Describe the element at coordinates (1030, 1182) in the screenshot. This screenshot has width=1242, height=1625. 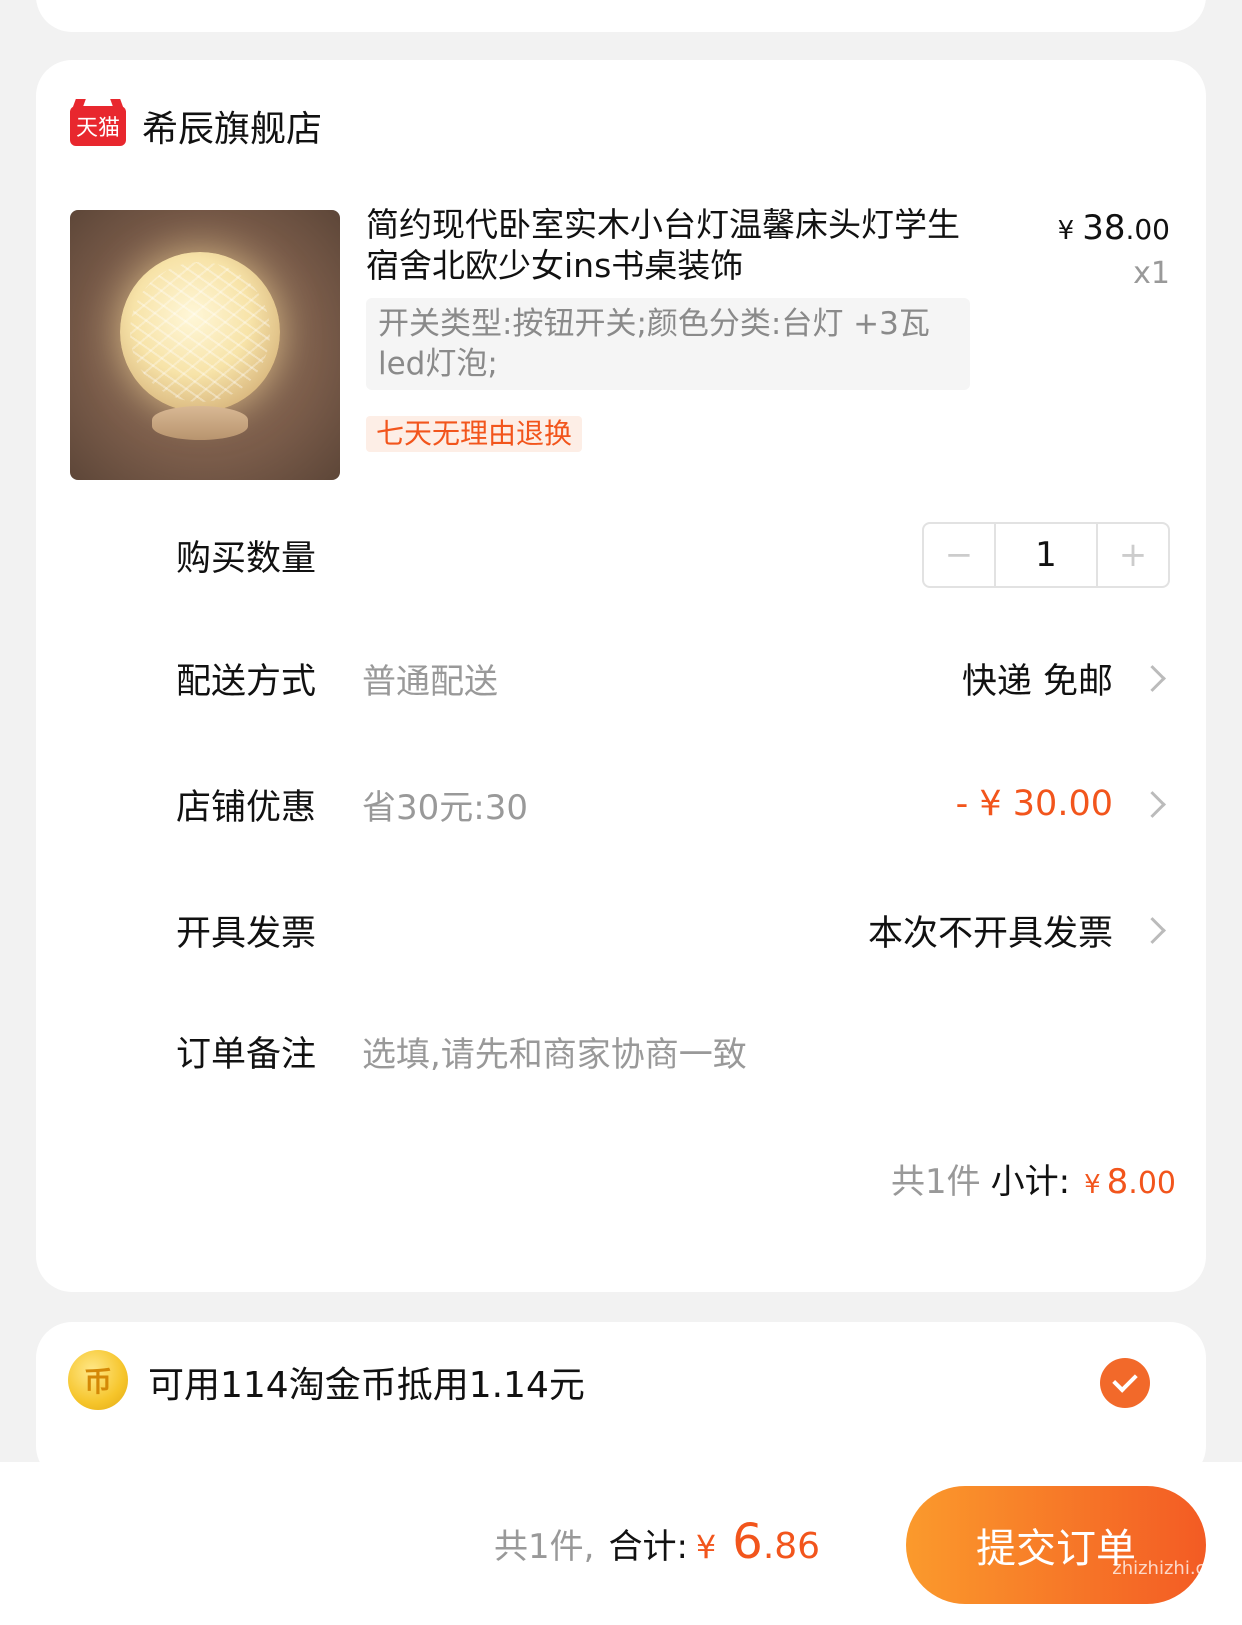
I see `subtotal-label: 小计:` at that location.